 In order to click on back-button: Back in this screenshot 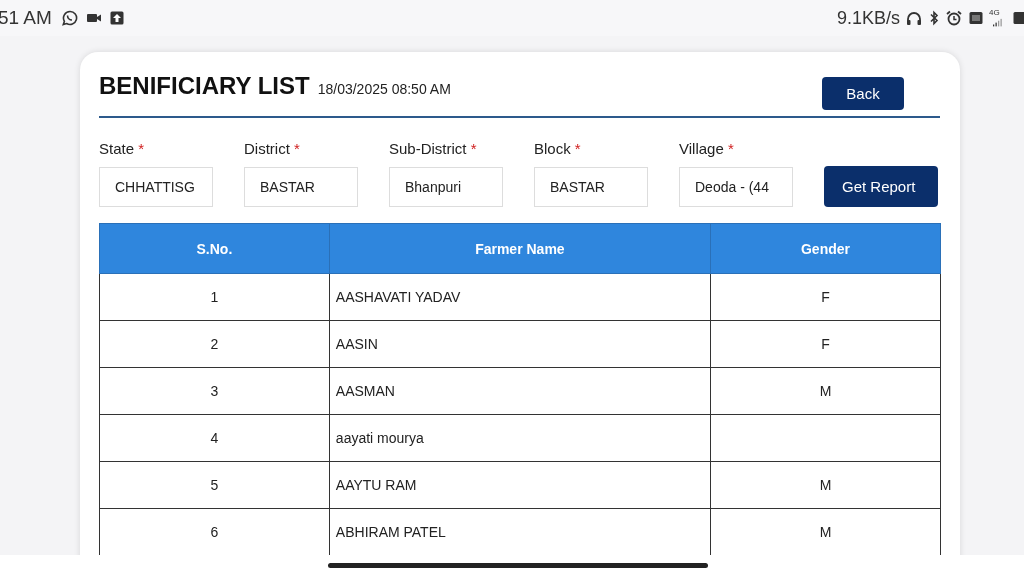, I will do `click(863, 93)`.